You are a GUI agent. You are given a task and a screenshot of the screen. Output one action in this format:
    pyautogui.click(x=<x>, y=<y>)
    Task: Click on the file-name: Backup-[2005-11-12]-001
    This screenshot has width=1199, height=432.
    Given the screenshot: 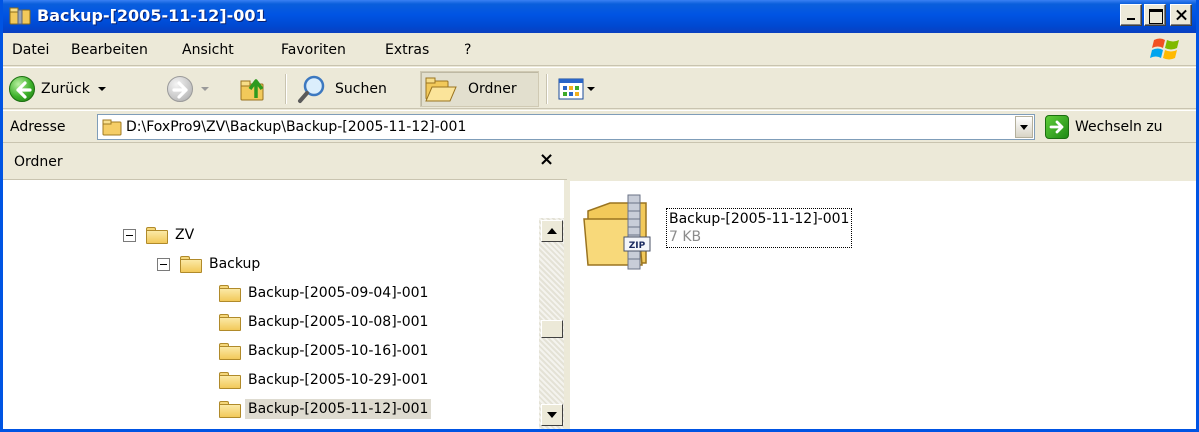 What is the action you would take?
    pyautogui.click(x=759, y=219)
    